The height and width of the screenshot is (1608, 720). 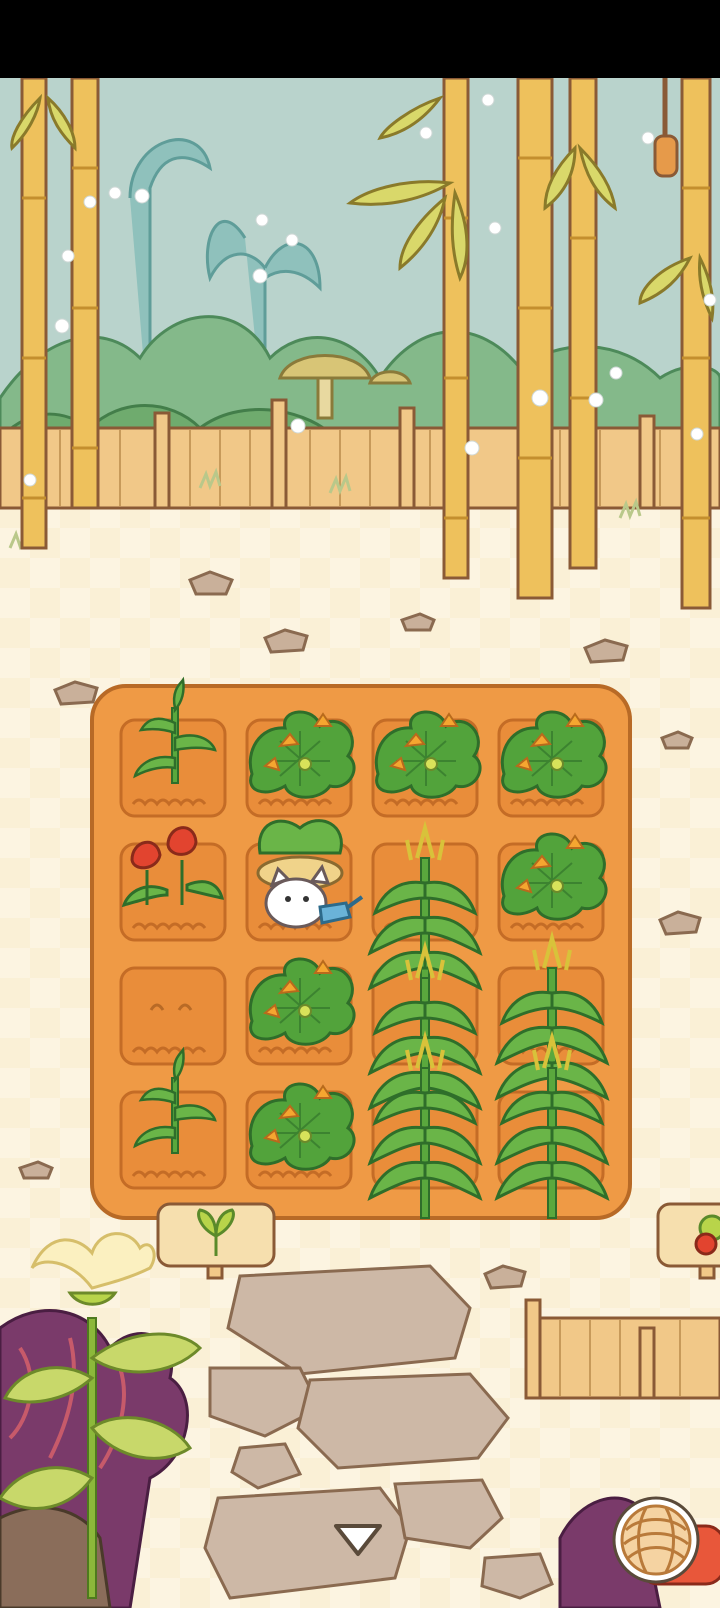 I want to click on down-arrow-icon, so click(x=358, y=1540).